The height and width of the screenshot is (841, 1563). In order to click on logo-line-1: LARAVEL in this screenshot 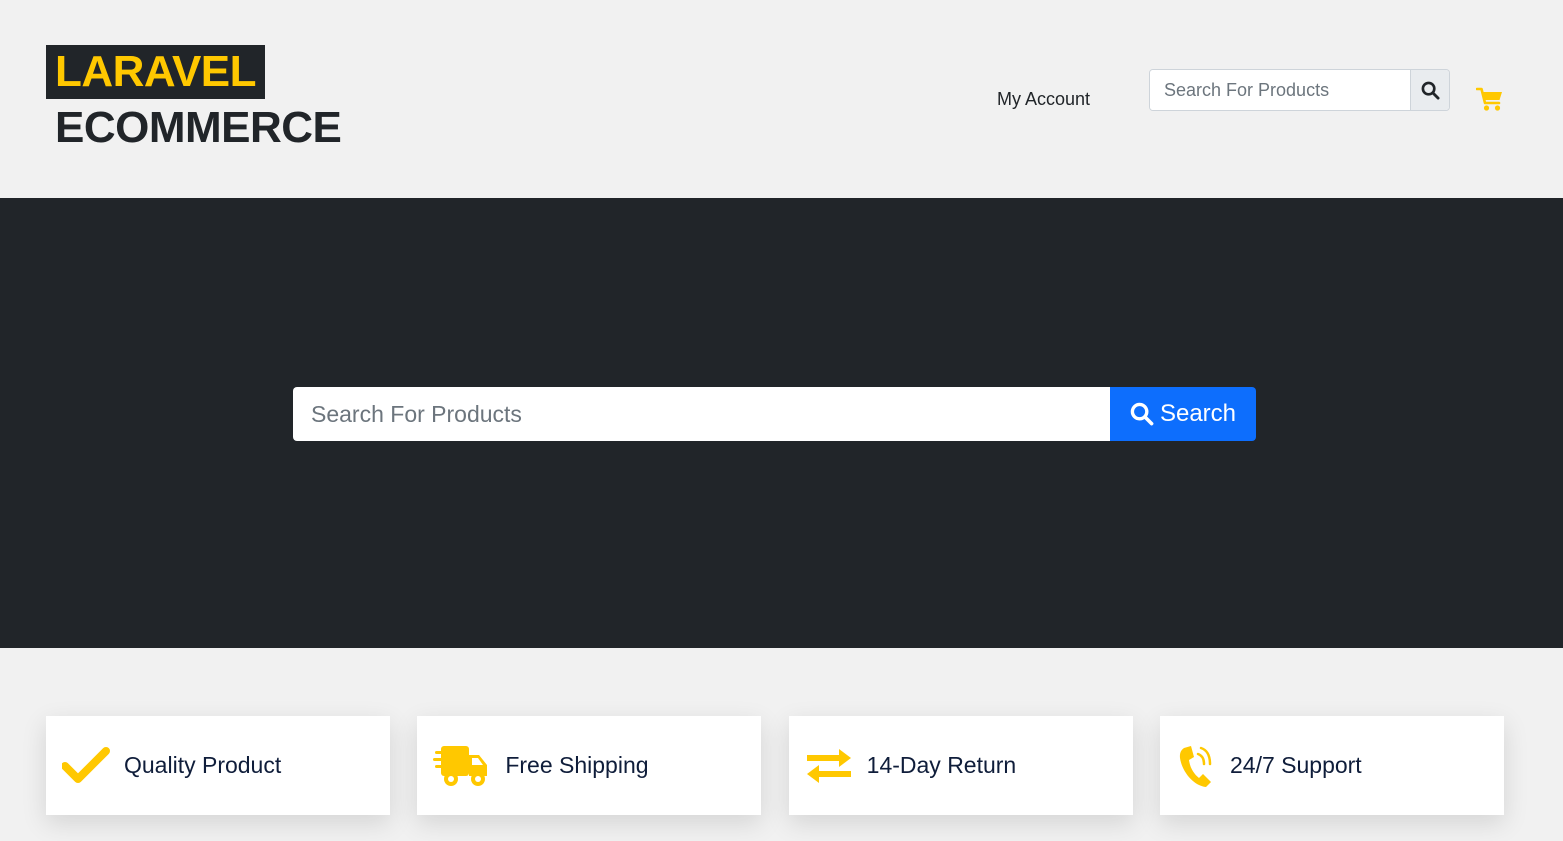, I will do `click(156, 72)`.